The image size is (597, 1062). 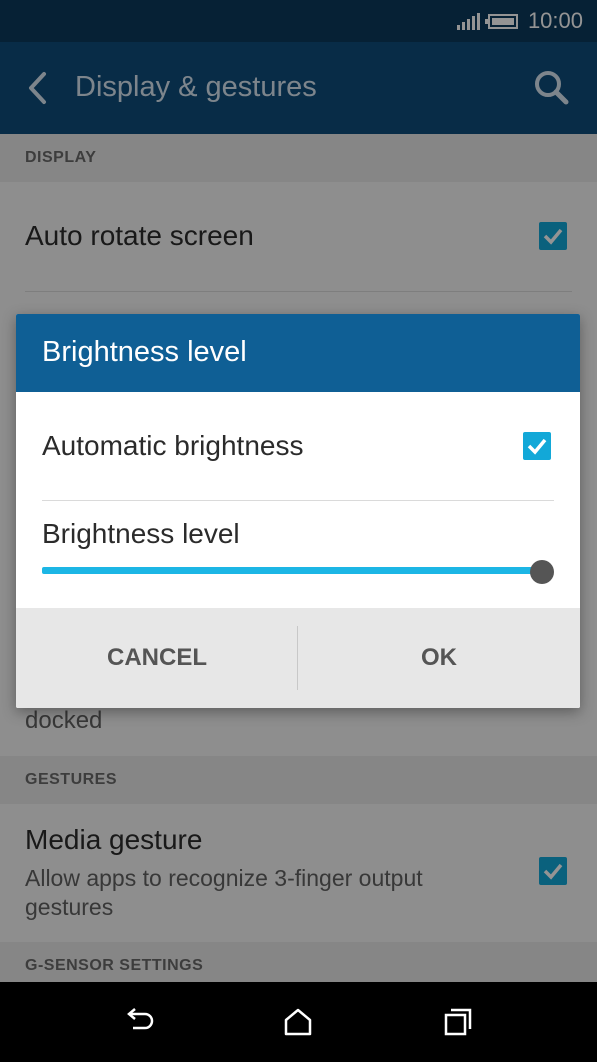 I want to click on automatic-brightness-checkbox, so click(x=537, y=446).